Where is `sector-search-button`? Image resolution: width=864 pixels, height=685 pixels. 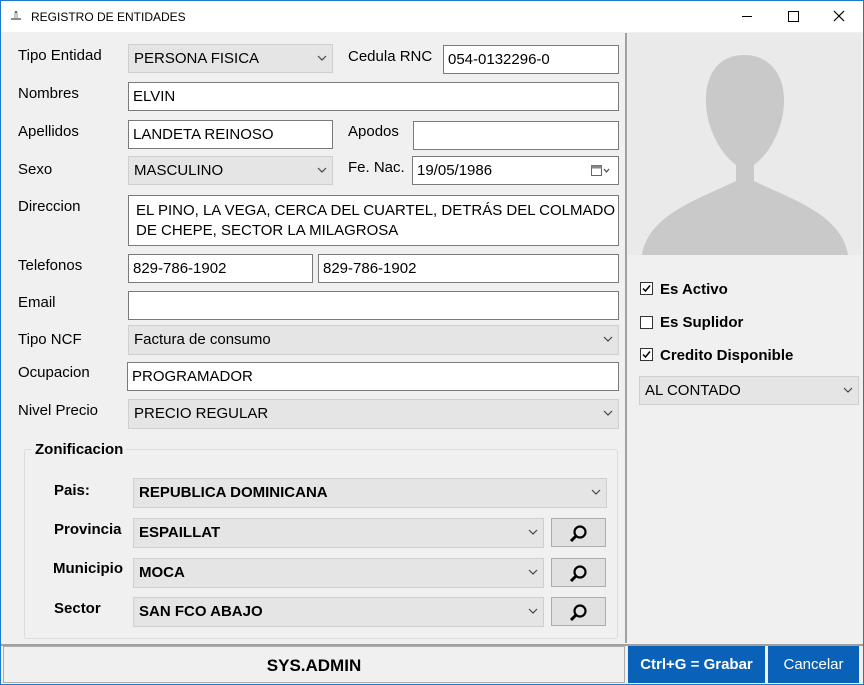 sector-search-button is located at coordinates (578, 611).